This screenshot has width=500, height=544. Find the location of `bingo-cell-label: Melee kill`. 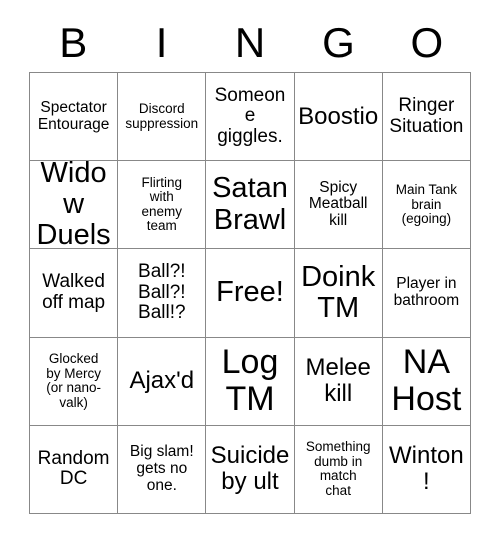

bingo-cell-label: Melee kill is located at coordinates (338, 381).